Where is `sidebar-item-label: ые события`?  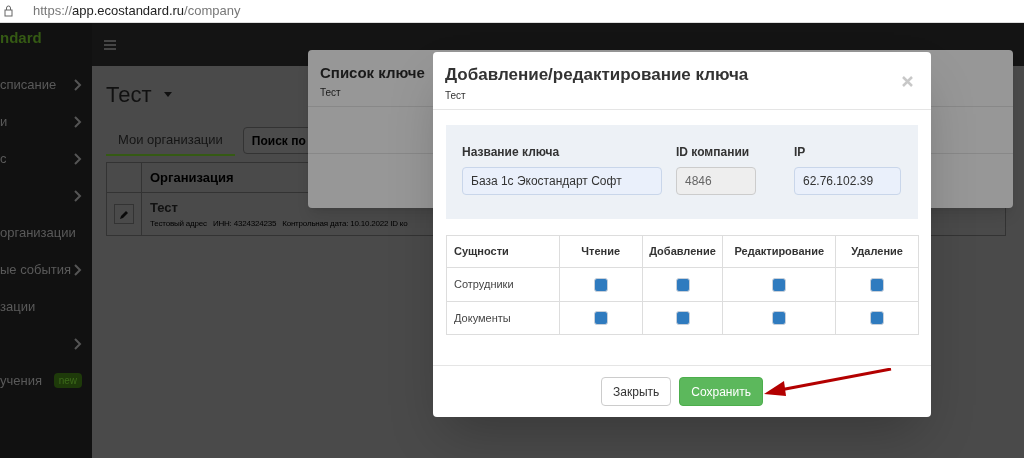
sidebar-item-label: ые события is located at coordinates (36, 269).